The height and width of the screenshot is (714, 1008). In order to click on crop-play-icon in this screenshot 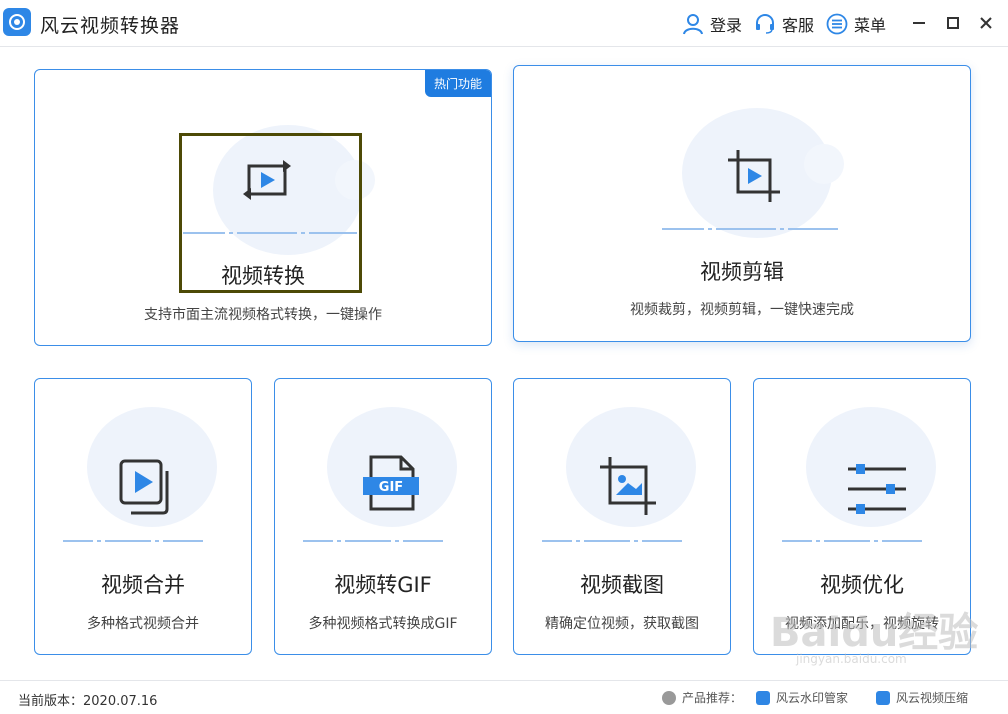, I will do `click(754, 176)`.